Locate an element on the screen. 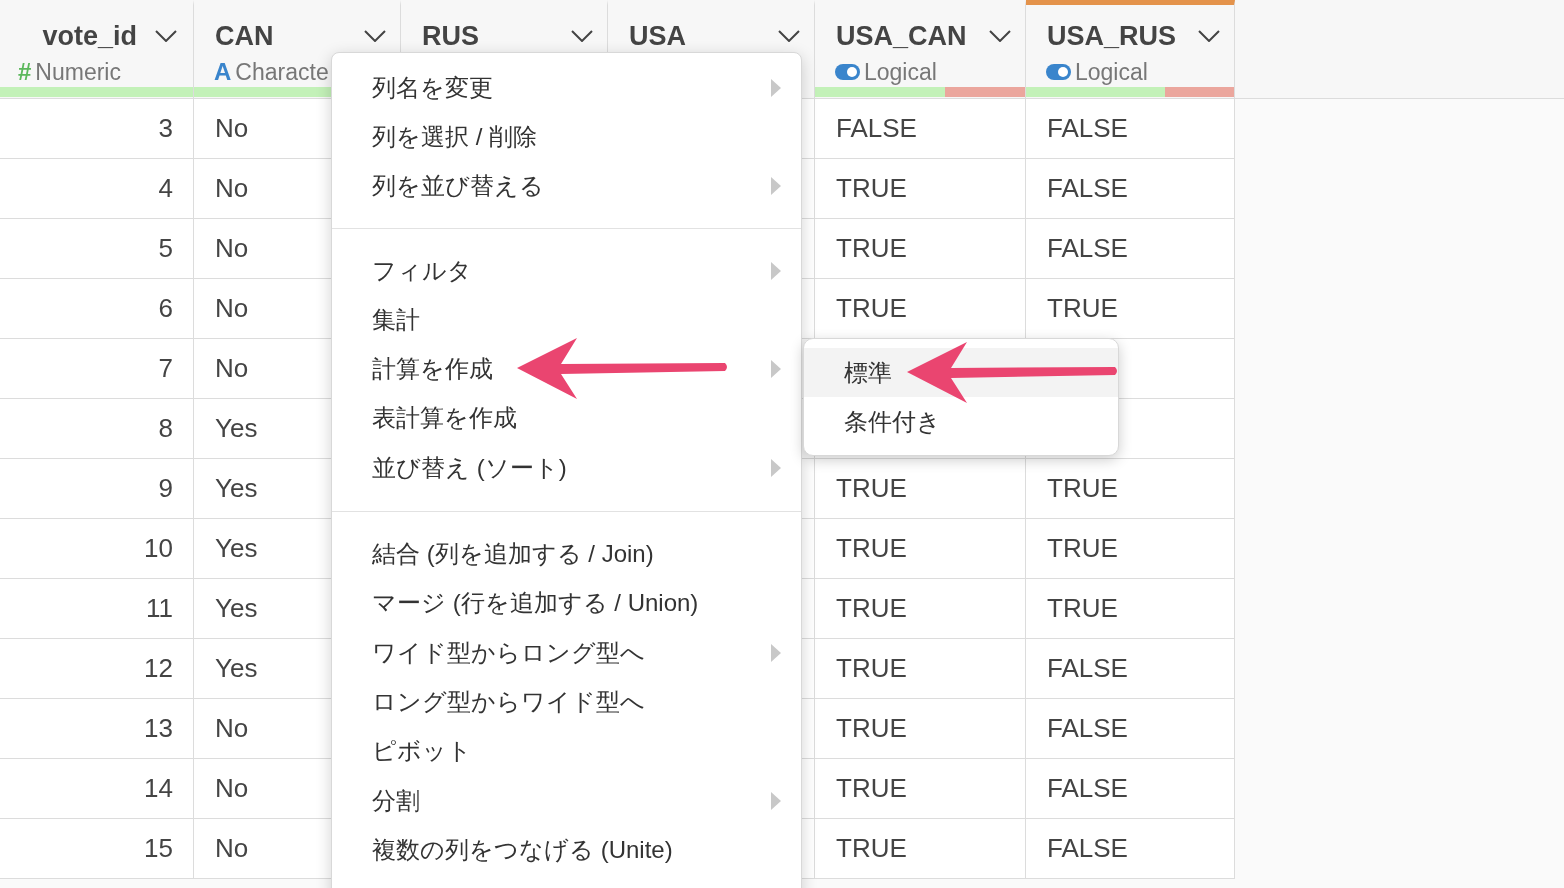 This screenshot has height=888, width=1564. character-type-icon: A is located at coordinates (223, 72).